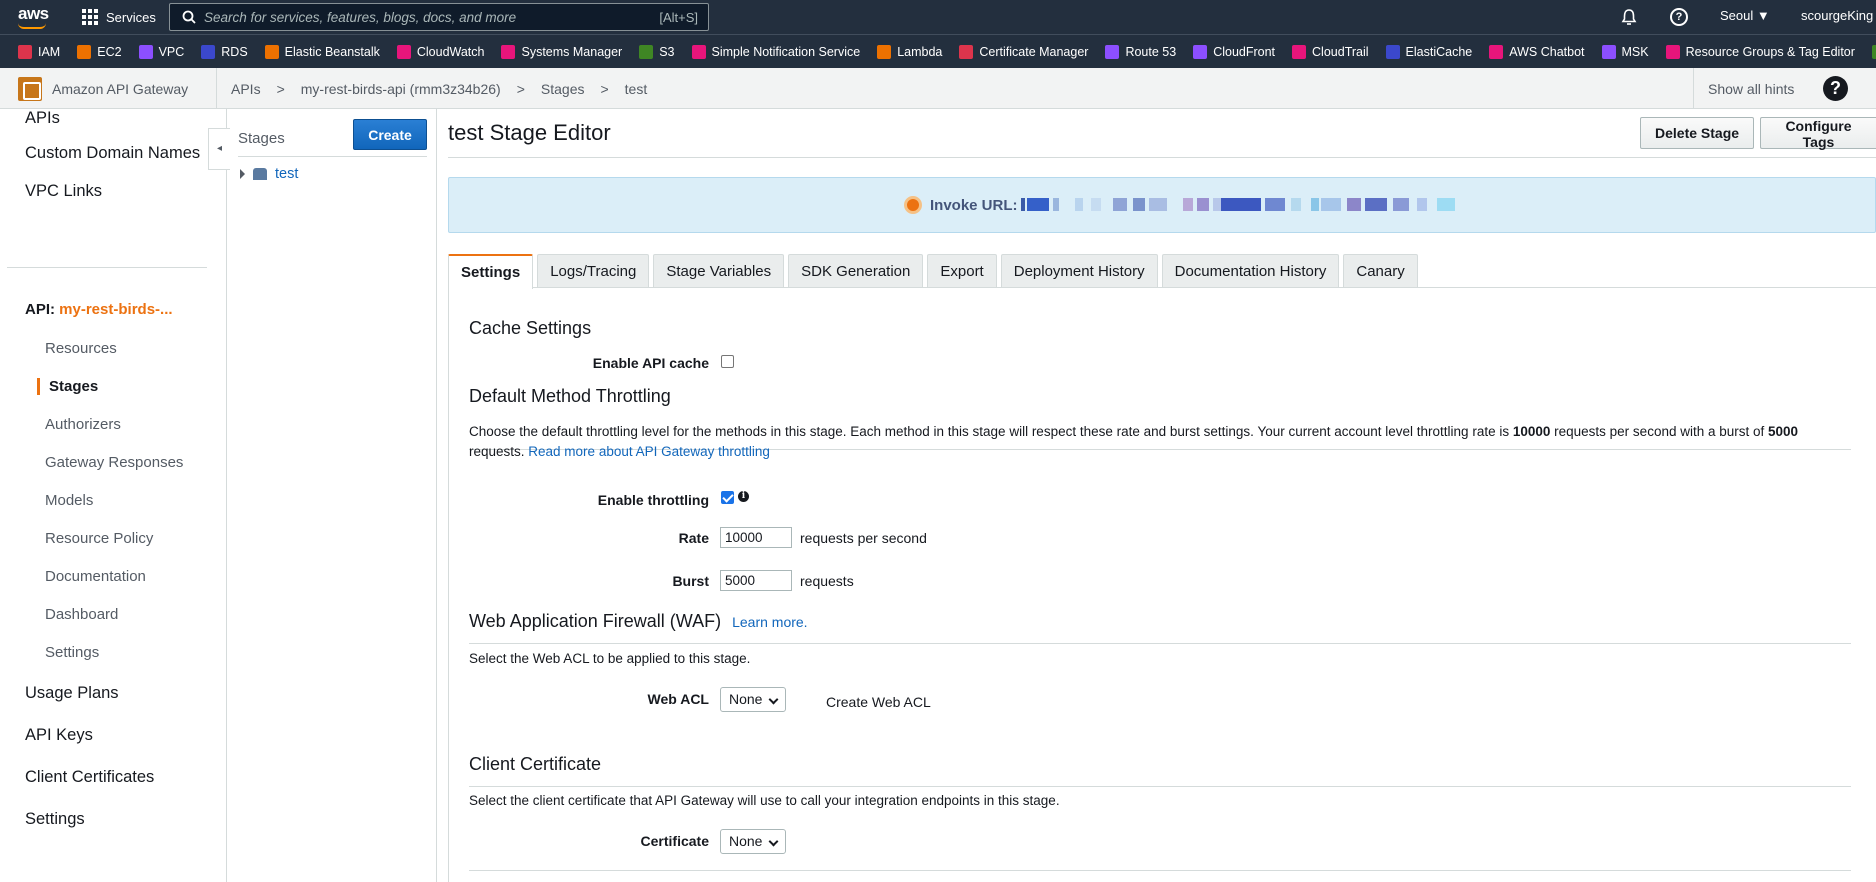 This screenshot has width=1876, height=882. Describe the element at coordinates (72, 652) in the screenshot. I see `nav-api-settings: Settings` at that location.